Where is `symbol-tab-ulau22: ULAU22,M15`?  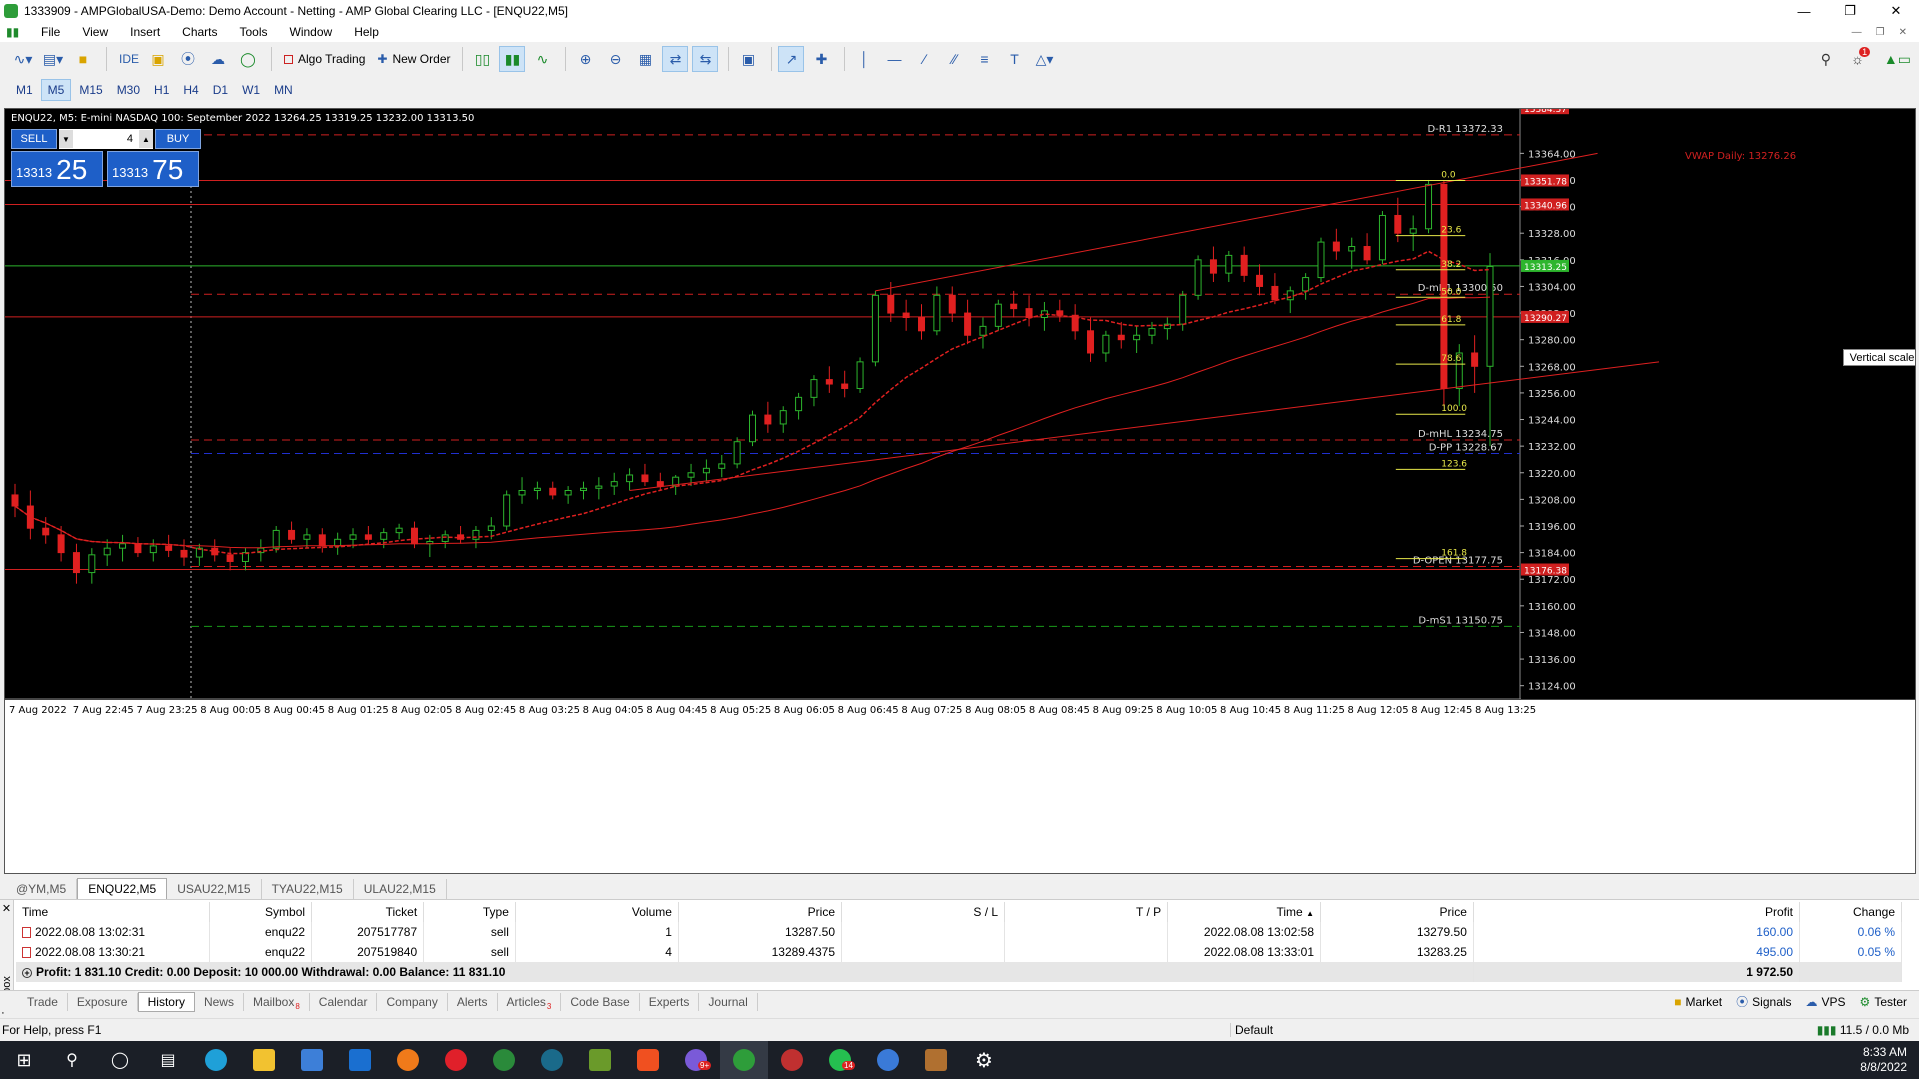
symbol-tab-ulau22: ULAU22,M15 is located at coordinates (400, 889).